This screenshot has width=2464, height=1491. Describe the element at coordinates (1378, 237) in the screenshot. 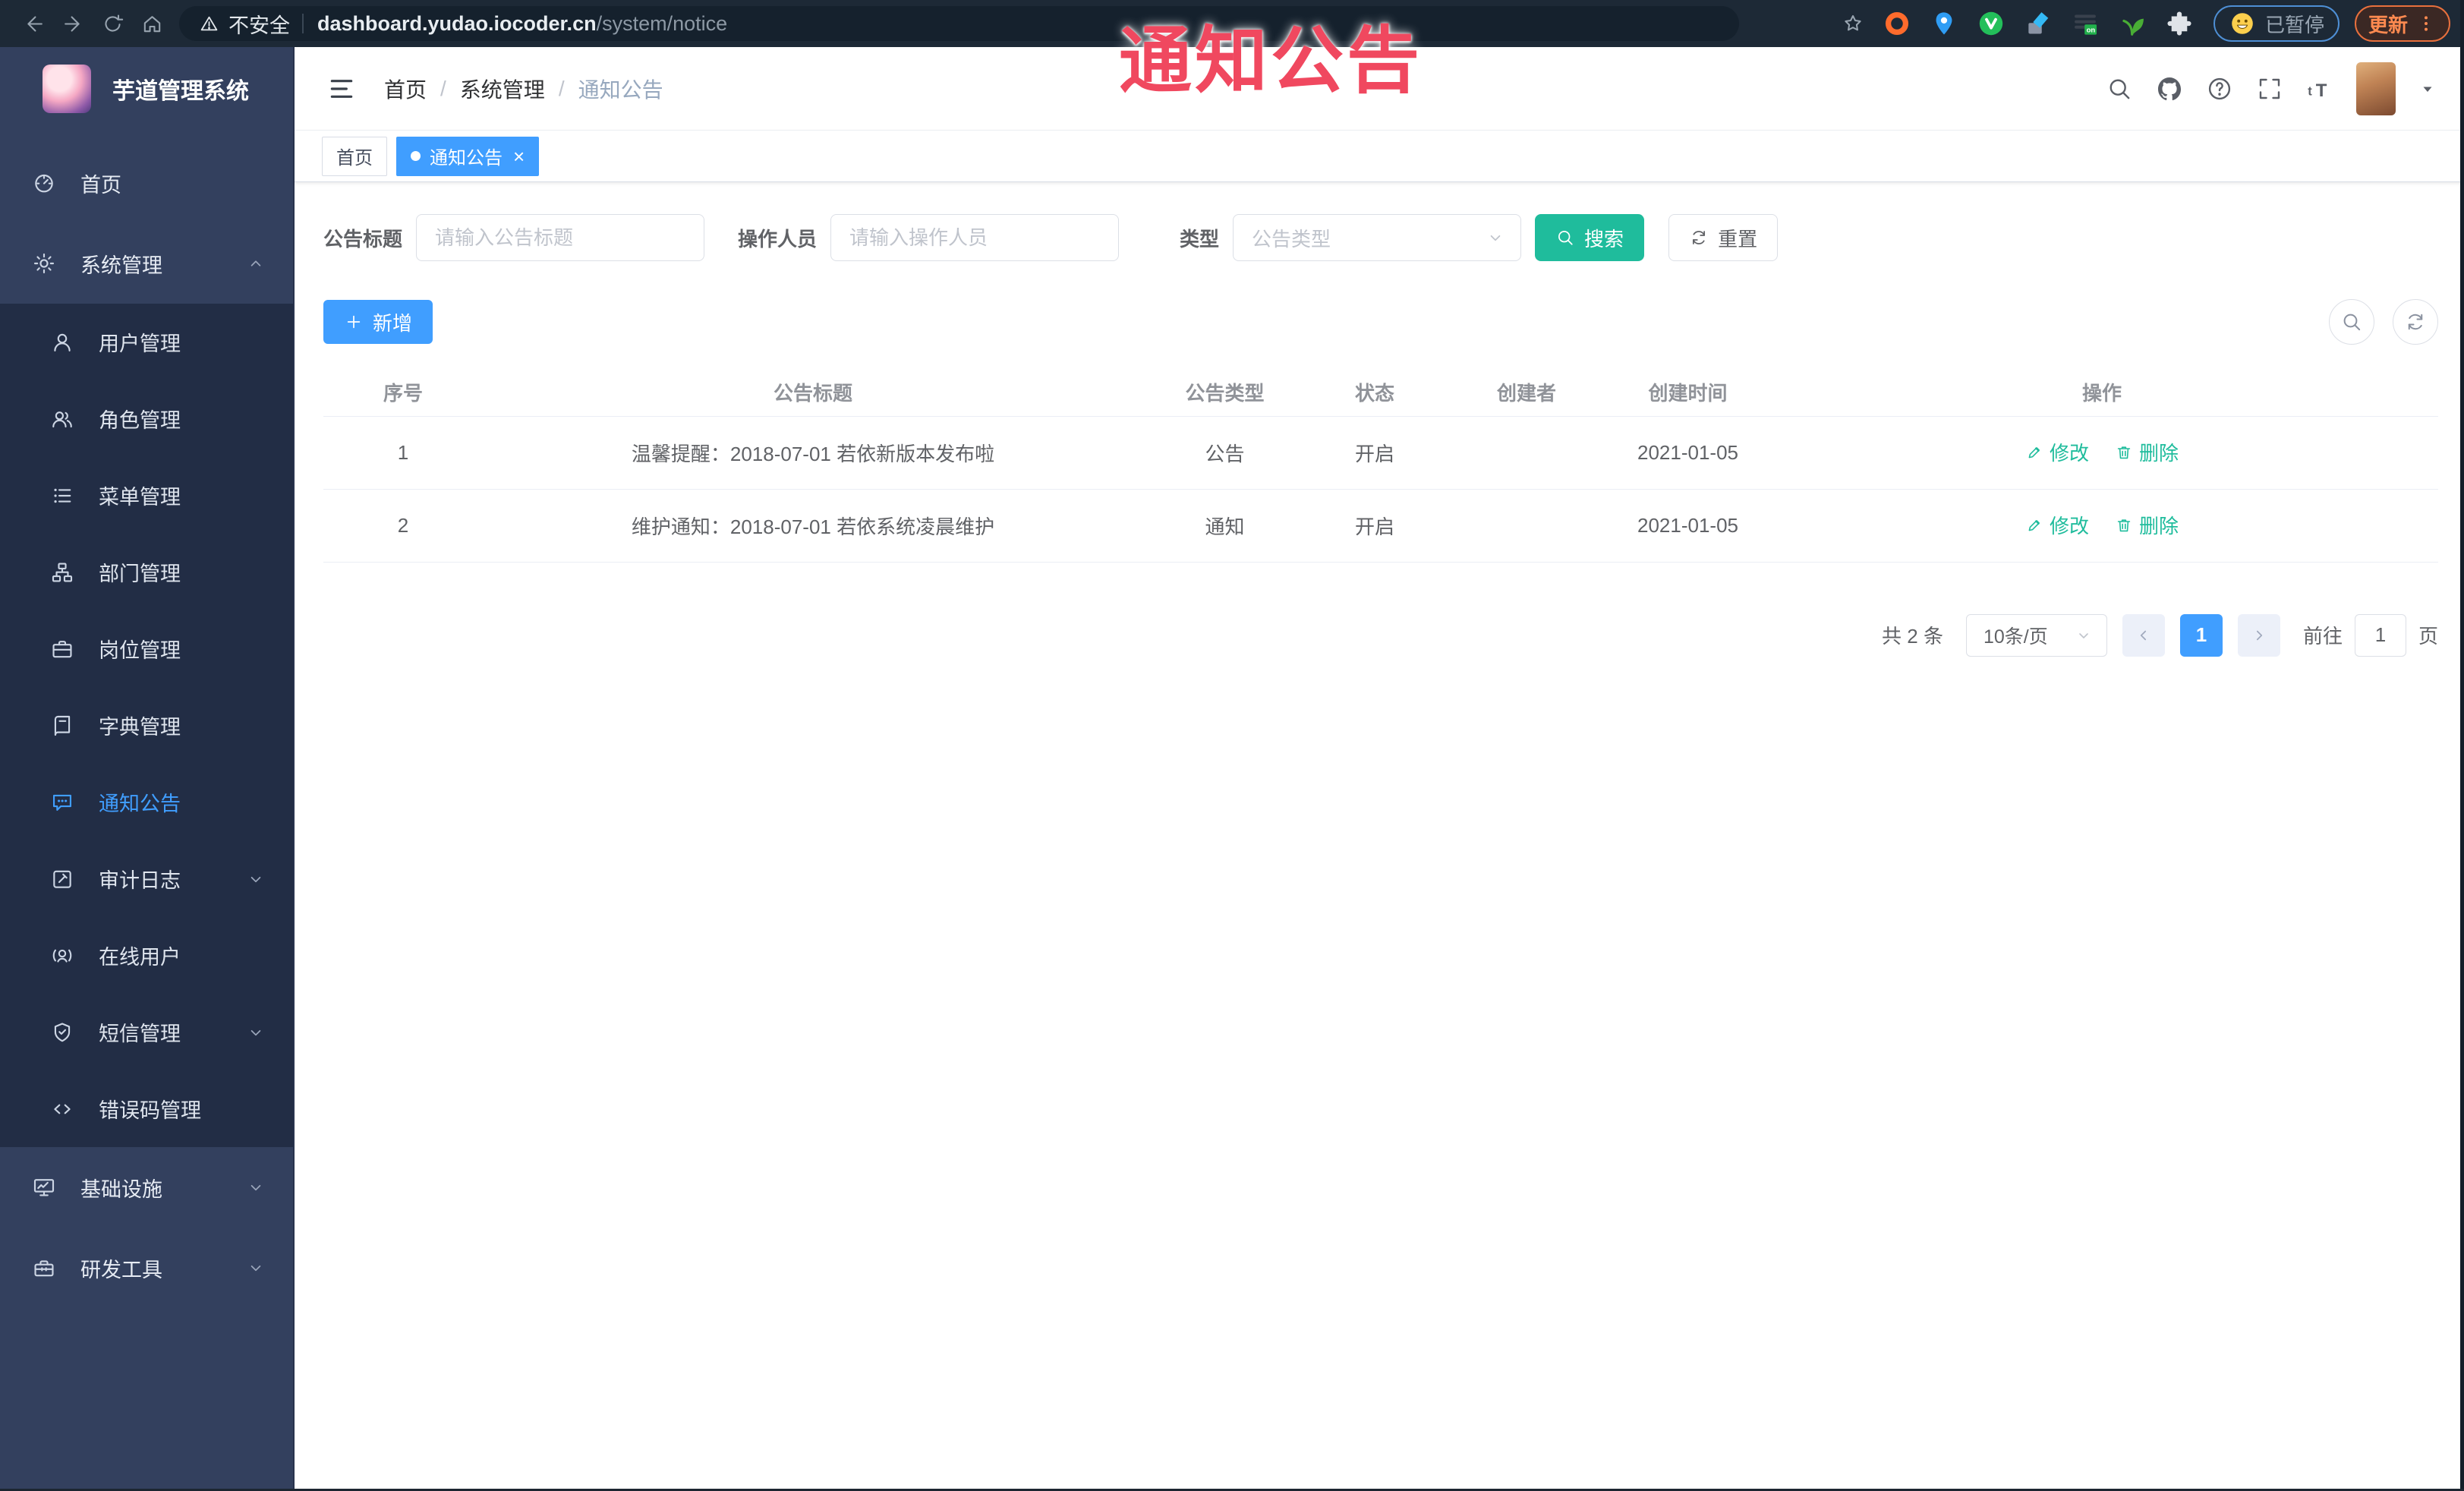

I see `notice-type-select: 公告类型` at that location.